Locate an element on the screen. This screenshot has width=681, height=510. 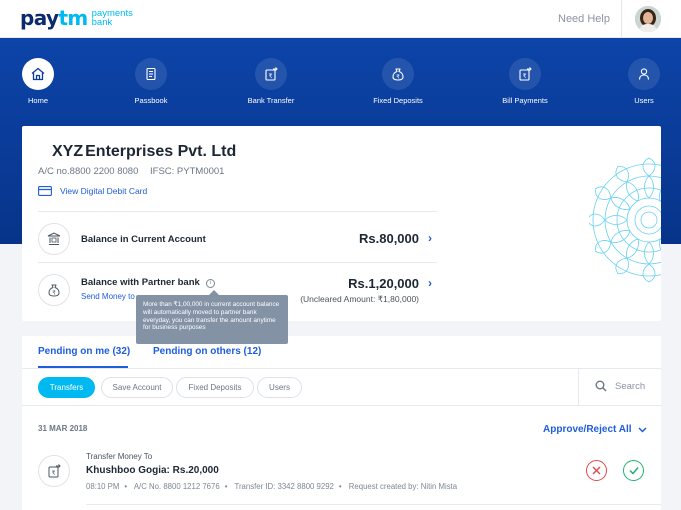
avatar is located at coordinates (648, 19).